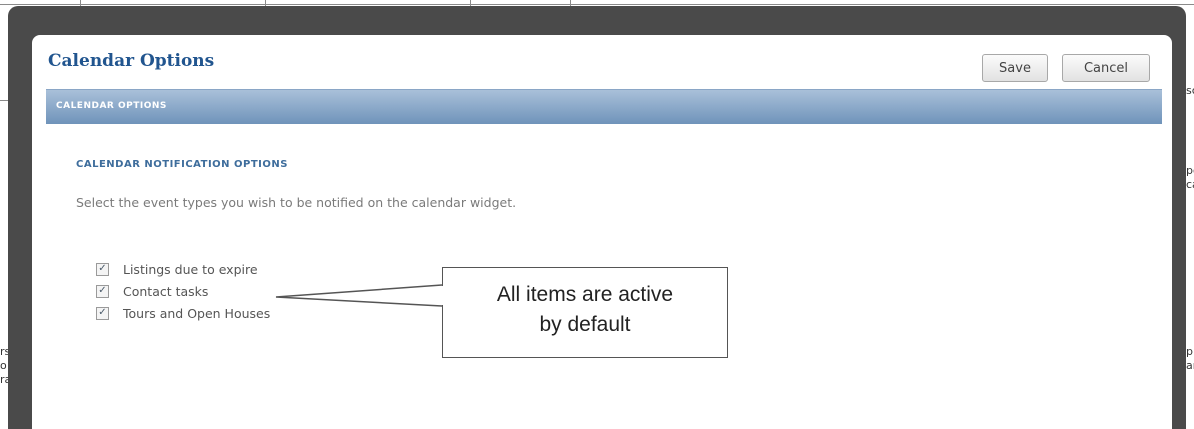 Image resolution: width=1194 pixels, height=429 pixels. Describe the element at coordinates (585, 294) in the screenshot. I see `callout-line-1: All items are active` at that location.